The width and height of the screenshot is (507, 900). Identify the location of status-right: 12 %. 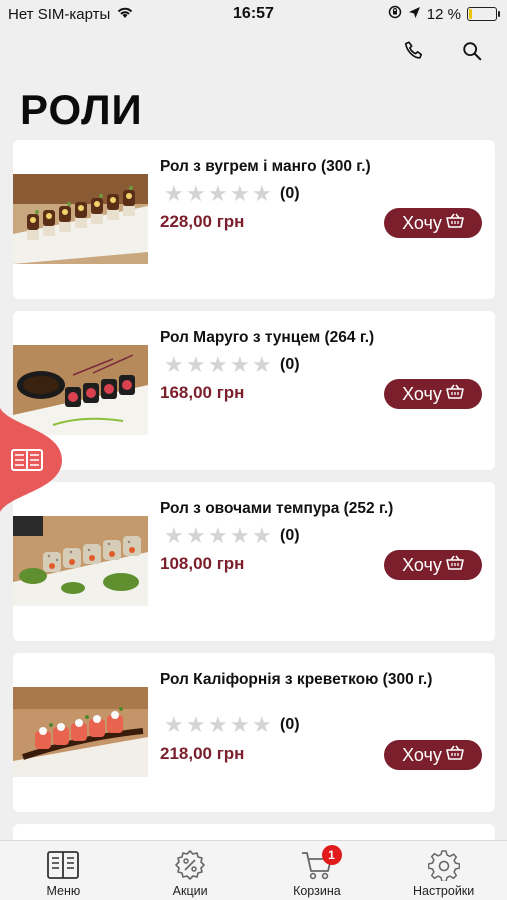
(444, 14).